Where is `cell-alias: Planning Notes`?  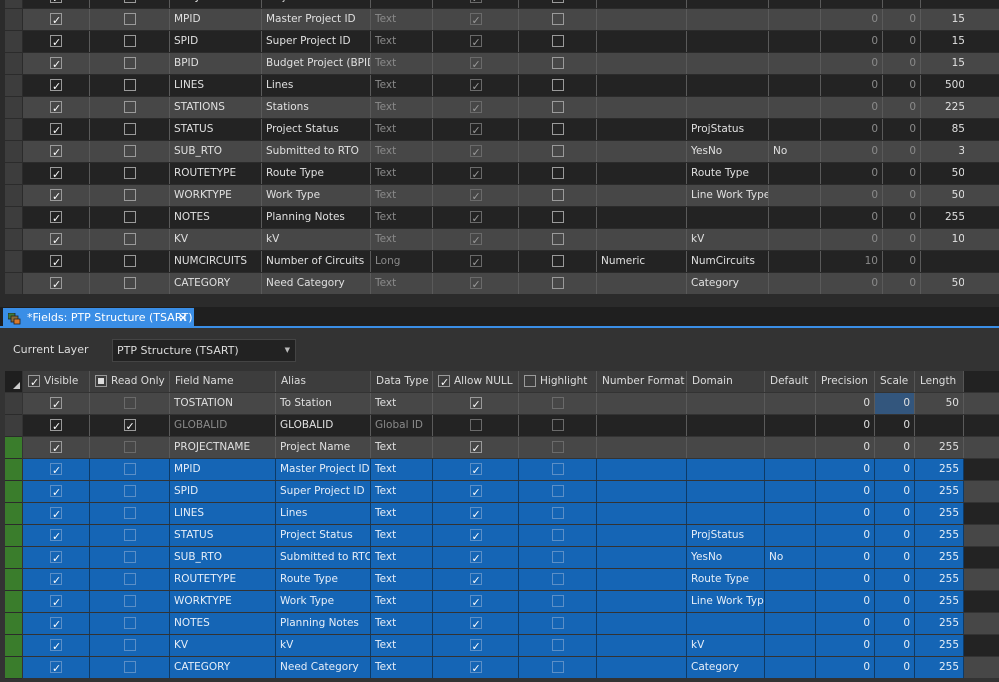
cell-alias: Planning Notes is located at coordinates (316, 217).